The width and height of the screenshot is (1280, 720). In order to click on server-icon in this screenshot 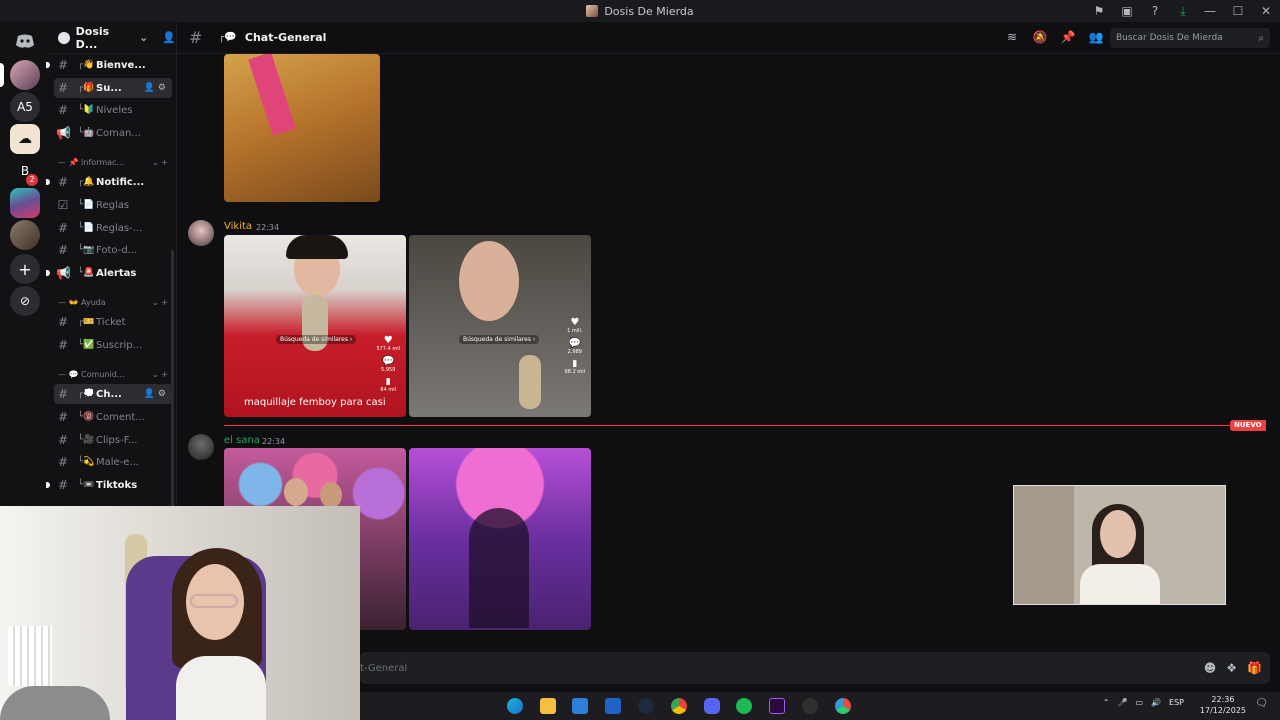, I will do `click(592, 11)`.